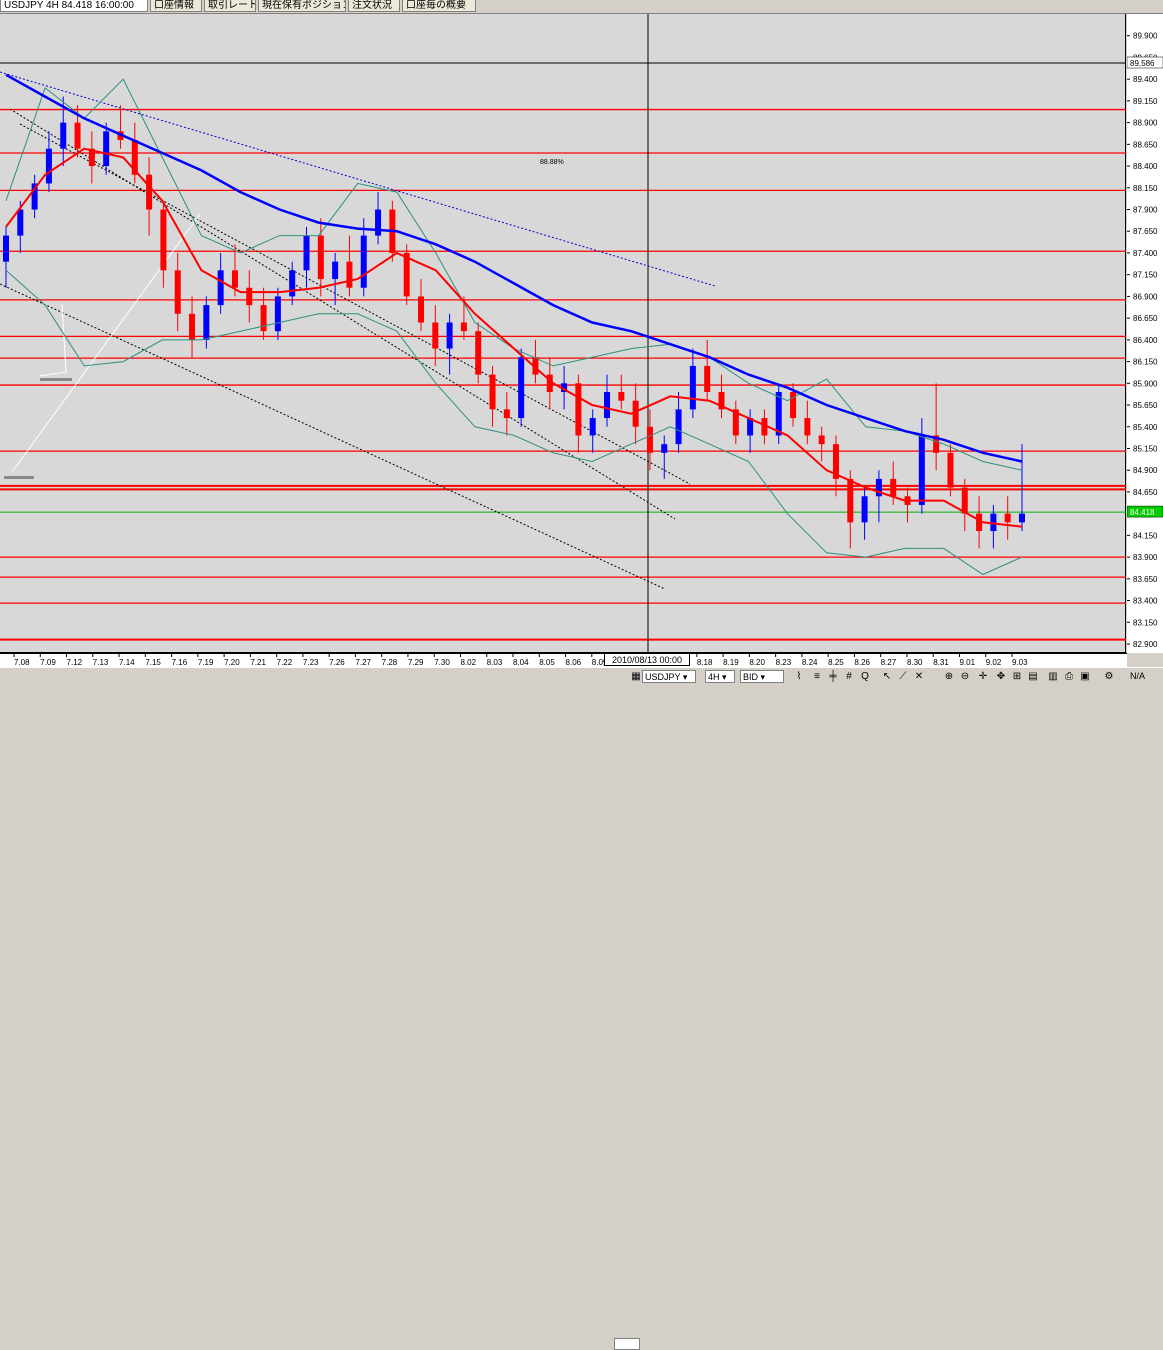 The height and width of the screenshot is (1350, 1163). Describe the element at coordinates (627, 1344) in the screenshot. I see `scroll-thumb` at that location.